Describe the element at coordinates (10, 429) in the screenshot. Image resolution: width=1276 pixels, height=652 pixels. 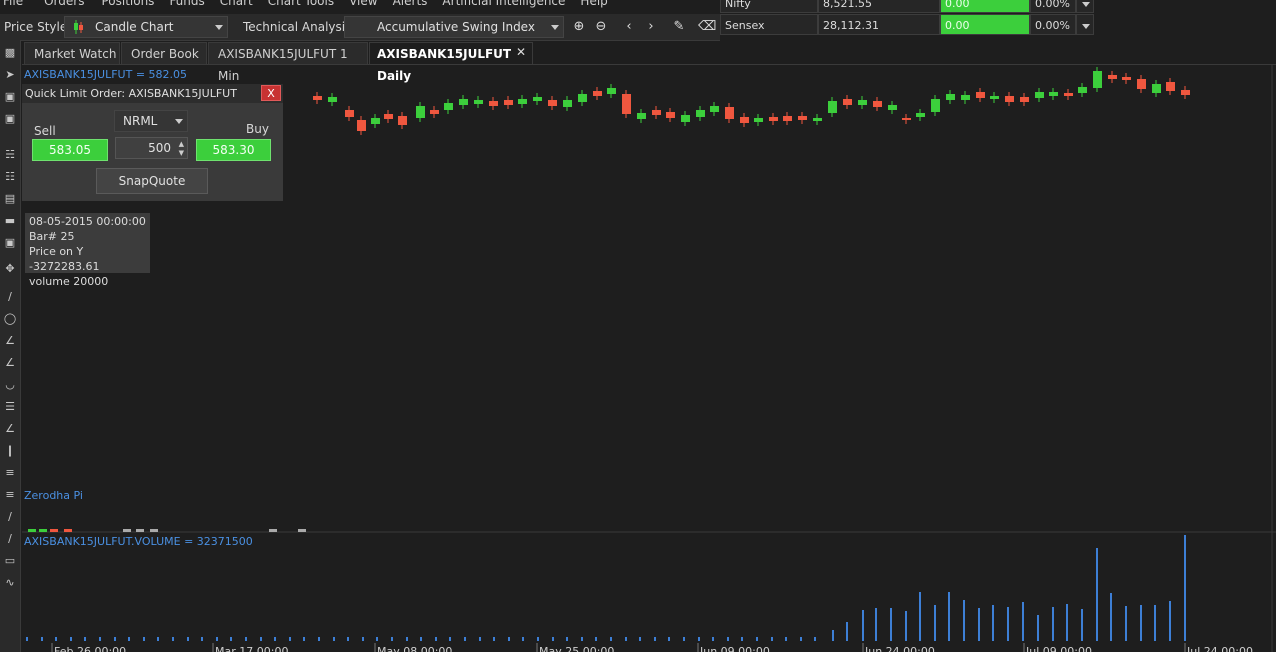
I see `fan-tool-icon: ∠` at that location.